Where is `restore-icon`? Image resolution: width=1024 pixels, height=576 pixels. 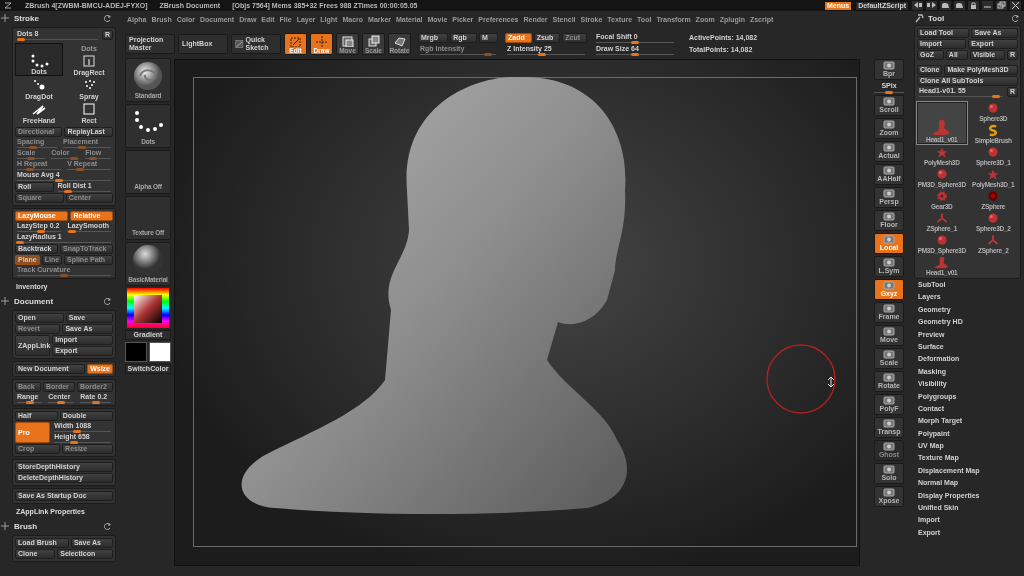 restore-icon is located at coordinates (1001, 5).